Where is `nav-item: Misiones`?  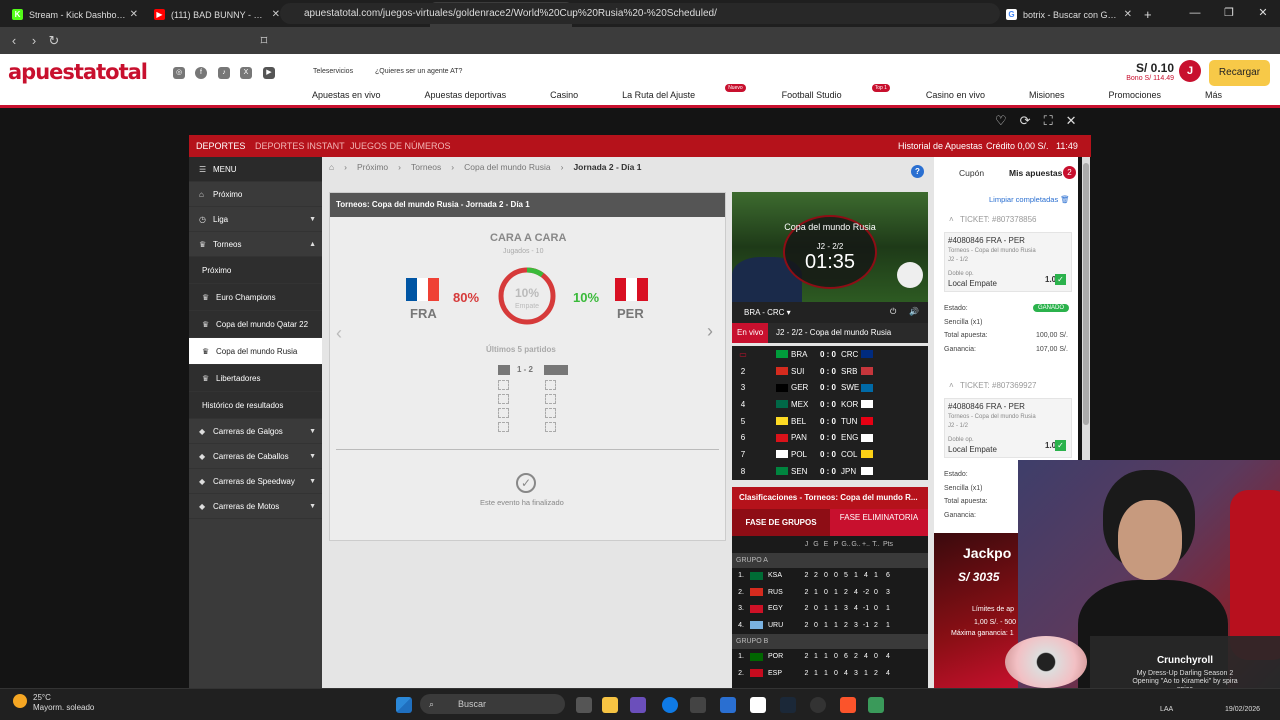
nav-item: Misiones is located at coordinates (1058, 95).